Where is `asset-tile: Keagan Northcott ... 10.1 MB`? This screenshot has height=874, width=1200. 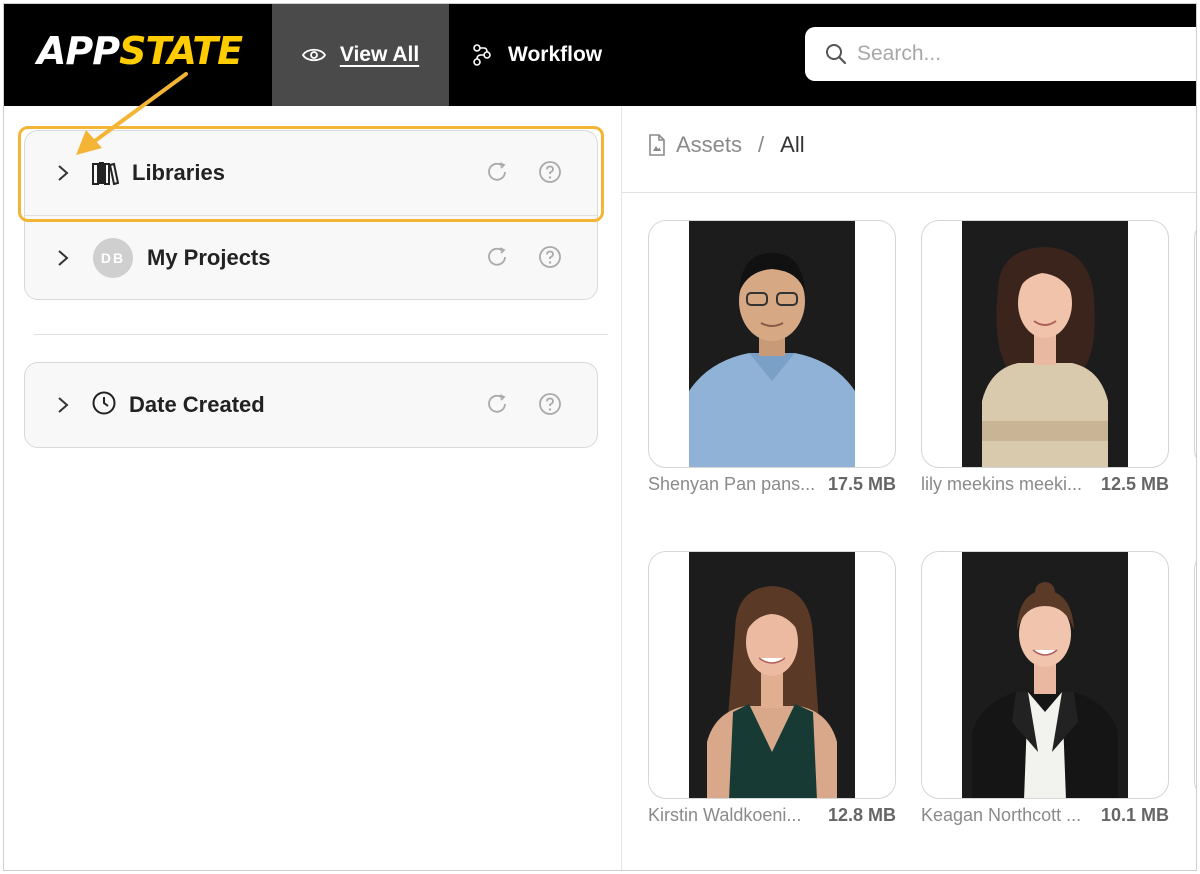 asset-tile: Keagan Northcott ... 10.1 MB is located at coordinates (1045, 688).